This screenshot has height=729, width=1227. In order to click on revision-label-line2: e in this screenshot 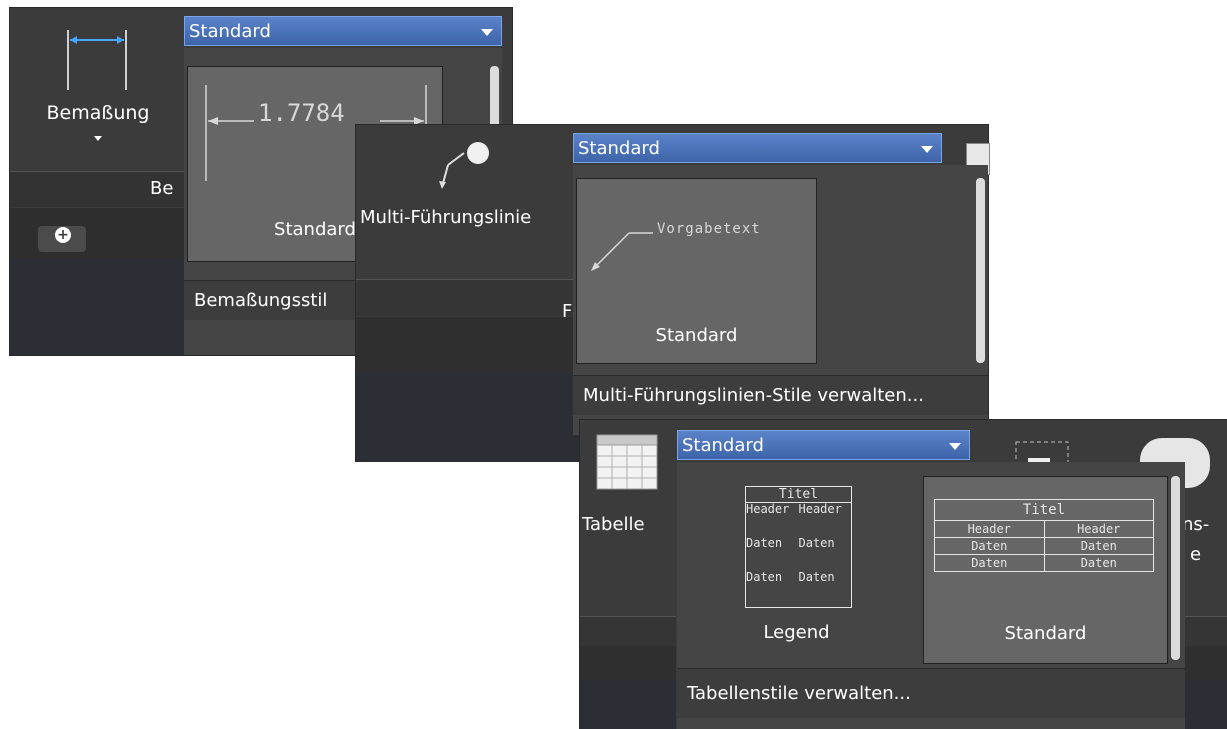, I will do `click(1196, 554)`.